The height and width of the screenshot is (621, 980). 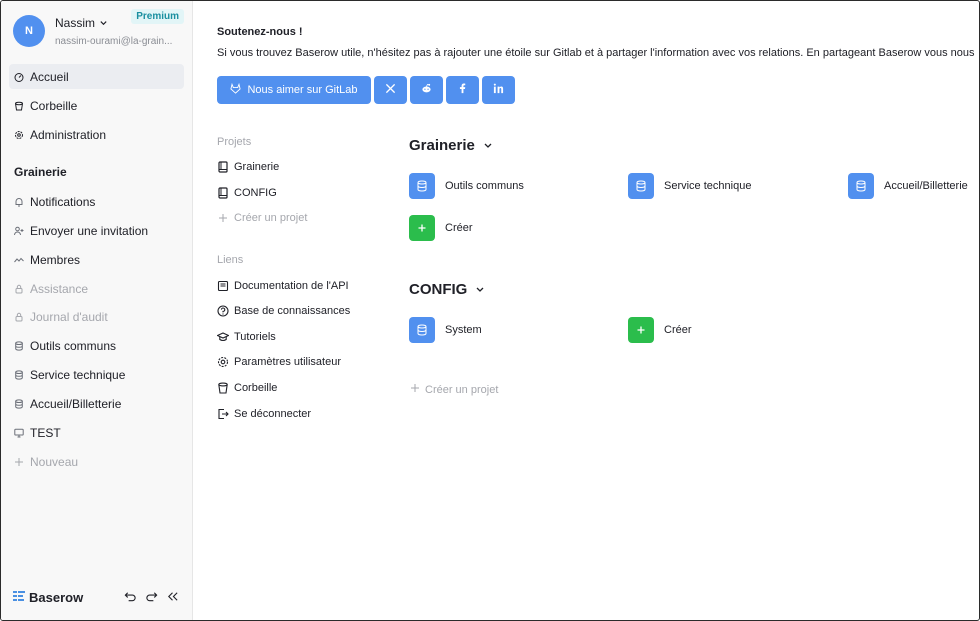 I want to click on sidebar-item-test: TEST, so click(x=96, y=432).